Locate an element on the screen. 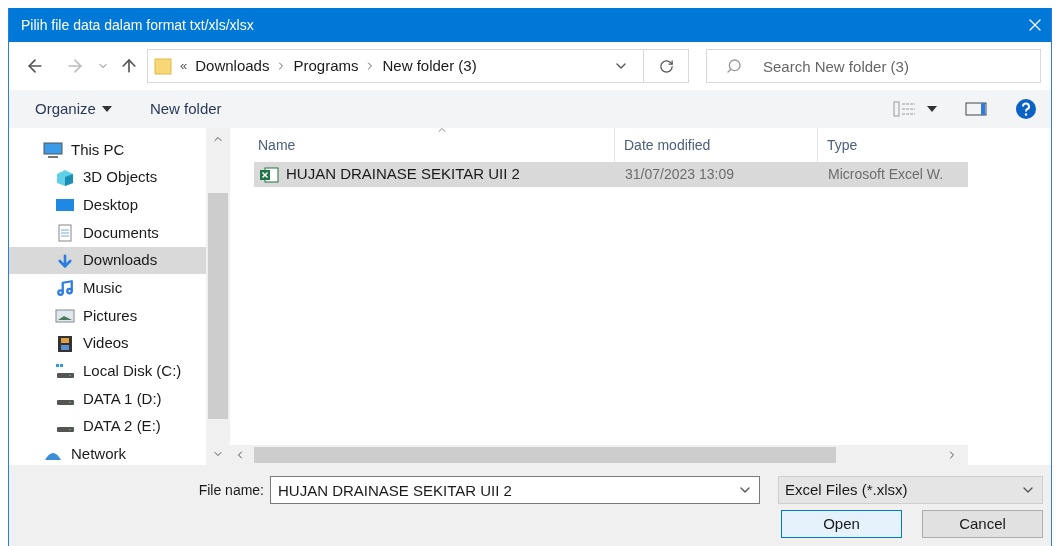 The image size is (1059, 546). computer-icon is located at coordinates (53, 149).